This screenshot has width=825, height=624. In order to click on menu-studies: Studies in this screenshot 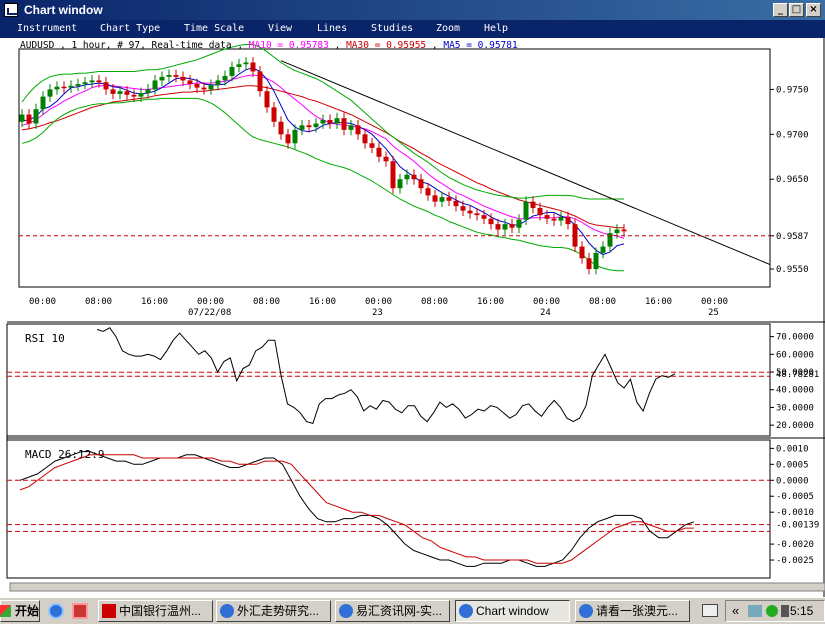, I will do `click(392, 28)`.